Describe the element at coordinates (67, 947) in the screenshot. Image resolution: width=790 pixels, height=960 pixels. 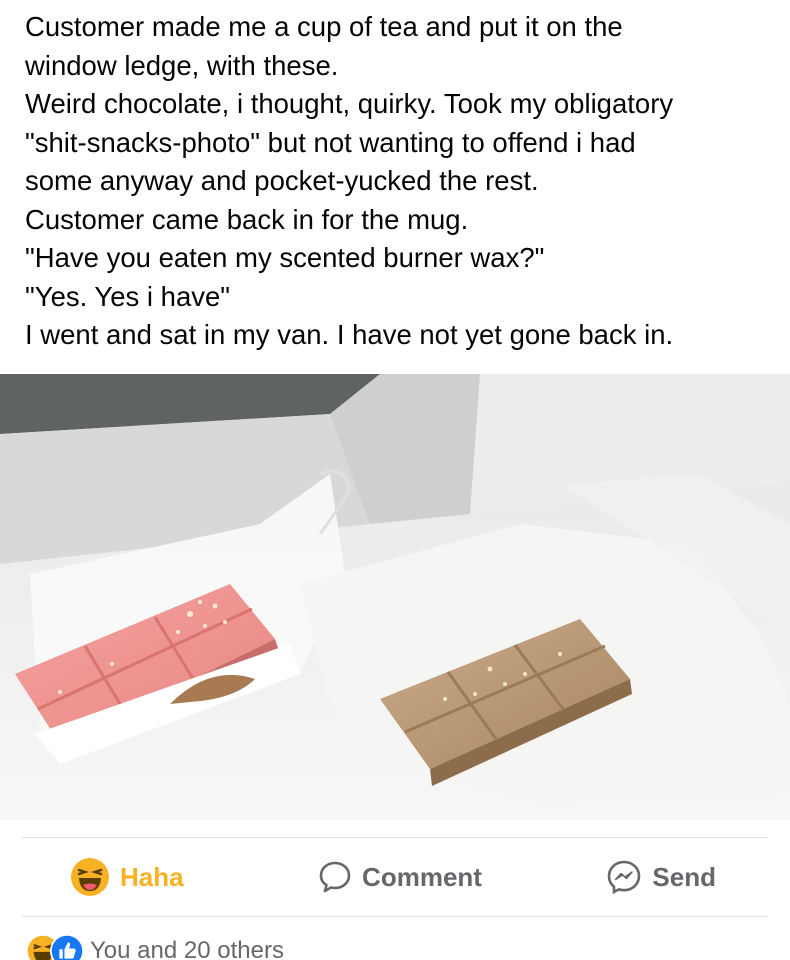
I see `like-icon` at that location.